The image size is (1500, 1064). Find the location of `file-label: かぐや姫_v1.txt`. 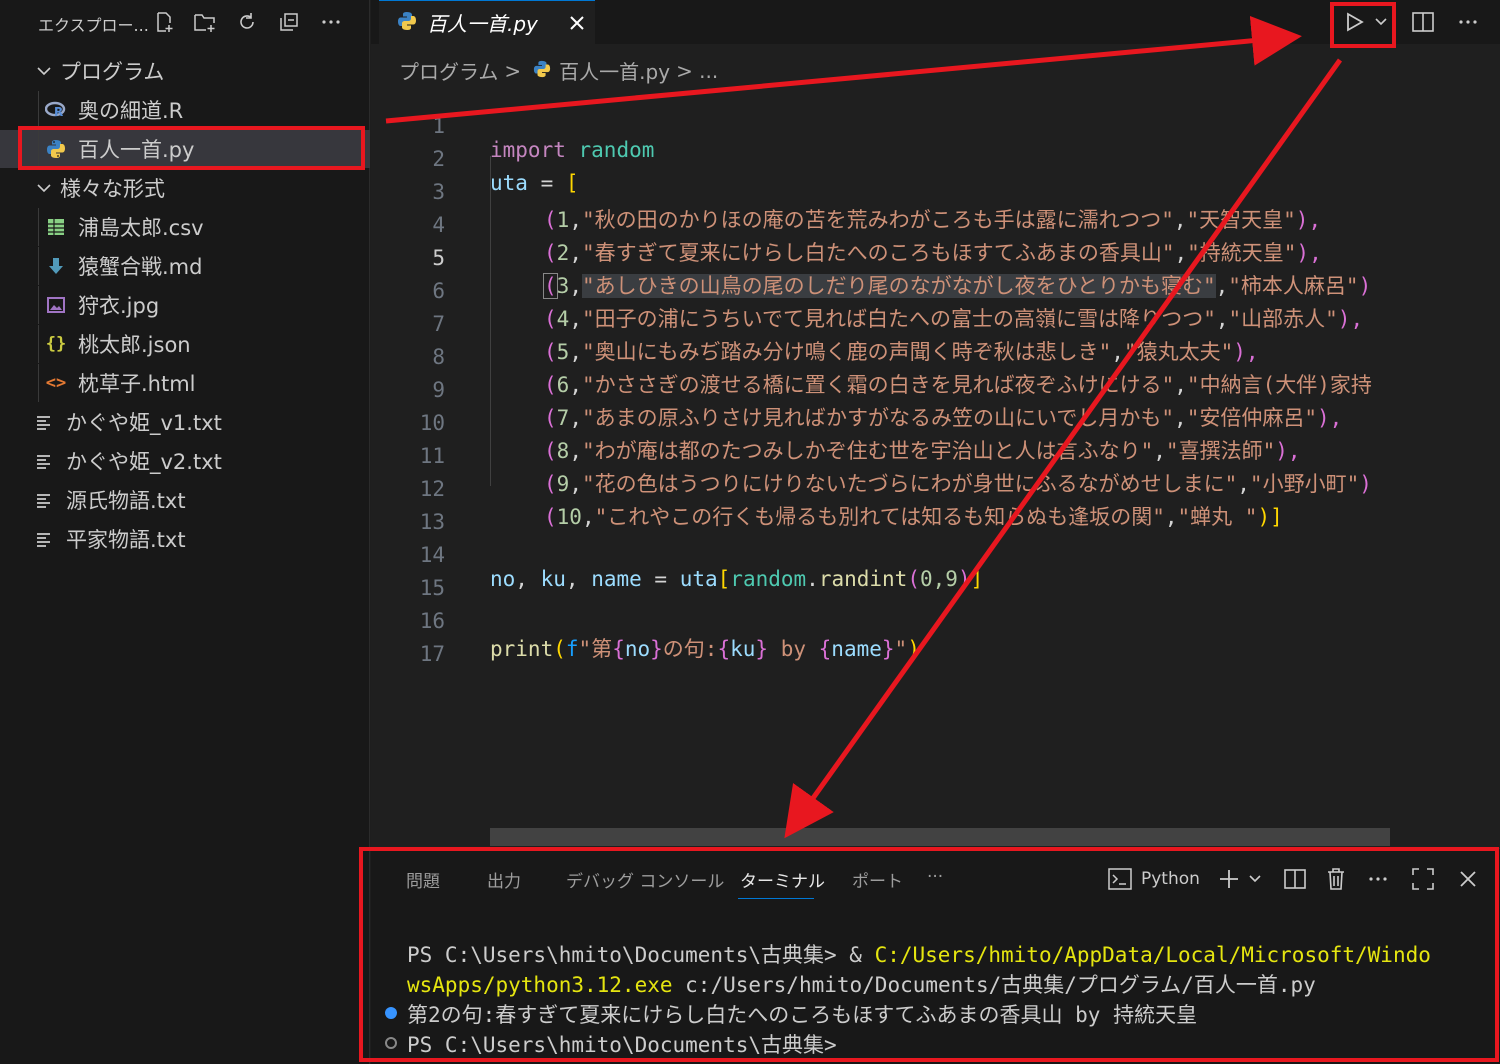

file-label: かぐや姫_v1.txt is located at coordinates (144, 423).